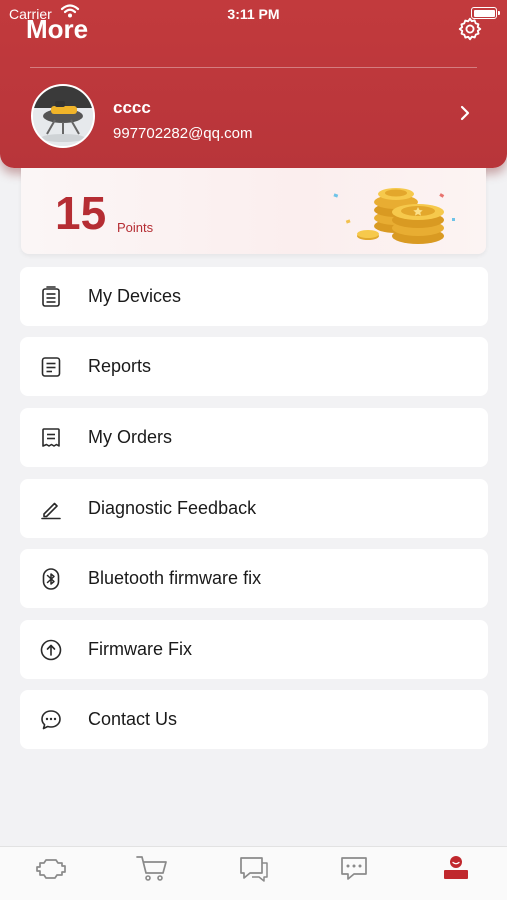  Describe the element at coordinates (51, 511) in the screenshot. I see `pencil-icon` at that location.